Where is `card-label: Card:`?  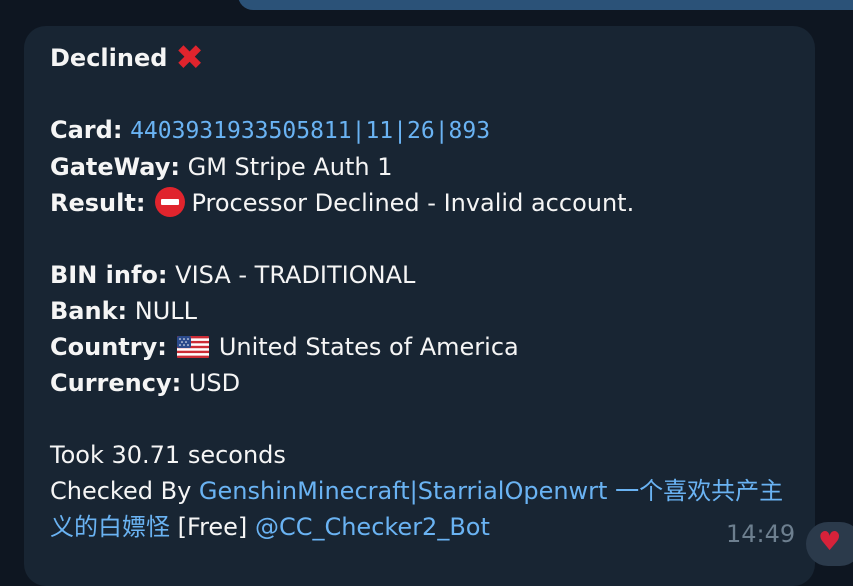
card-label: Card: is located at coordinates (86, 130).